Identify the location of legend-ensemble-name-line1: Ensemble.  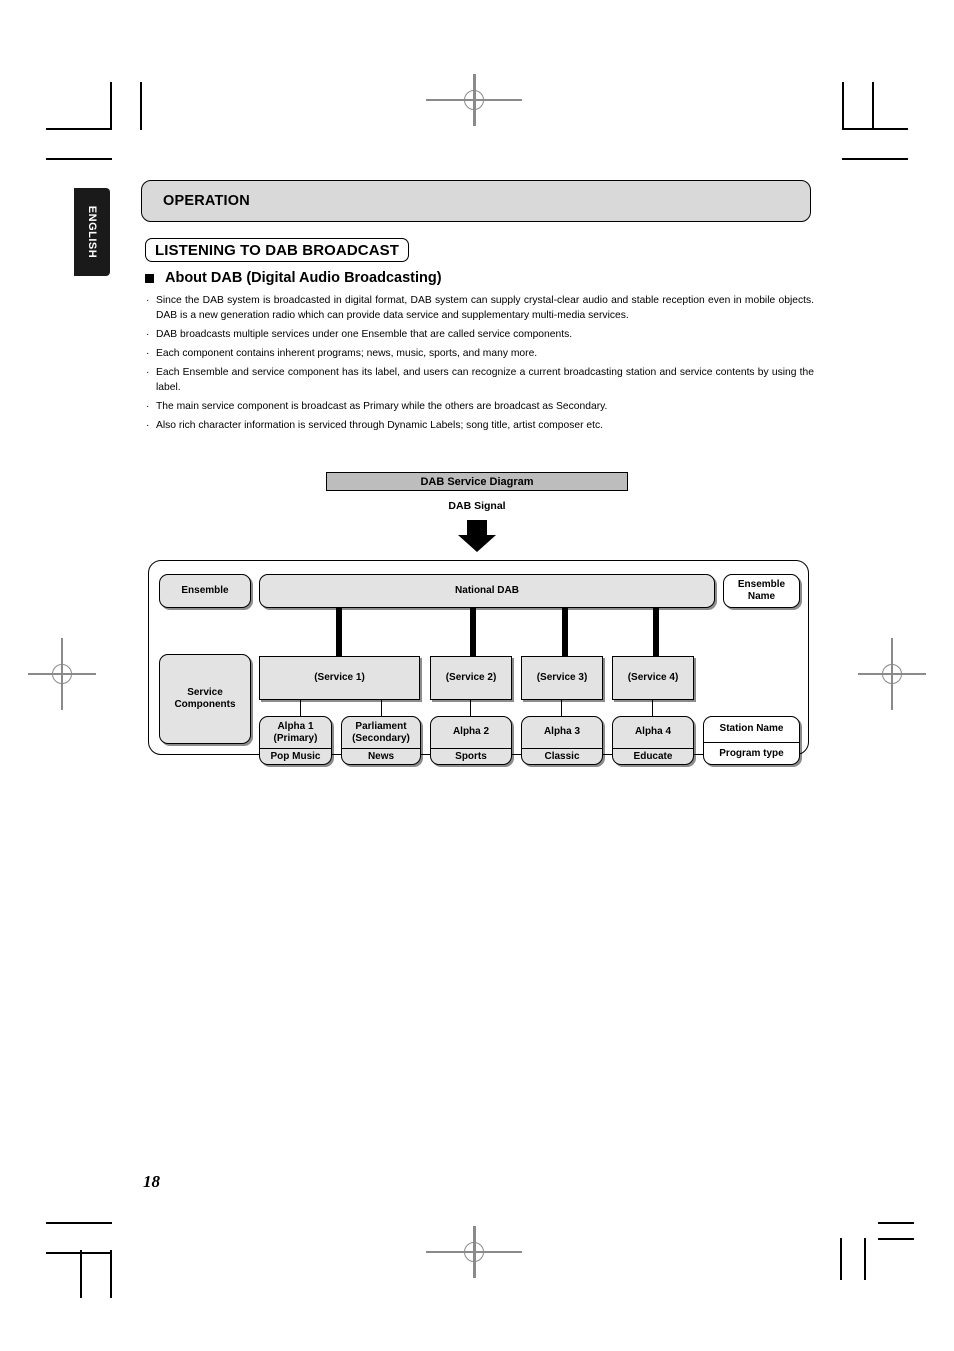
(761, 584).